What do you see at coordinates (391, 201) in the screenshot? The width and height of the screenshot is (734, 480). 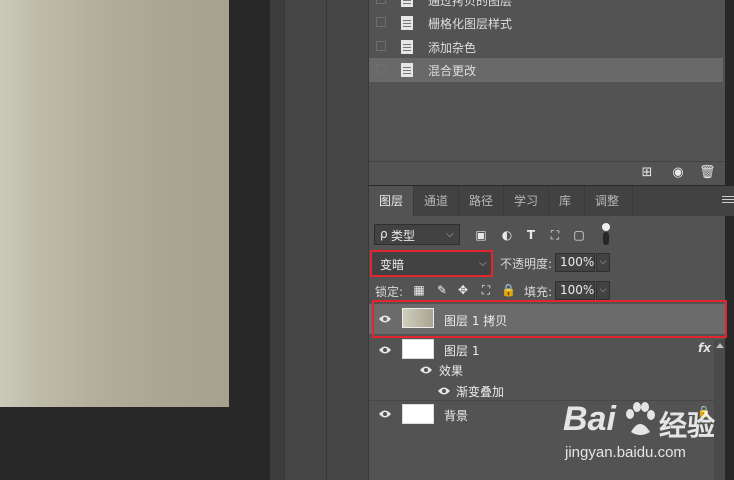 I see `tab-layers: 图层` at bounding box center [391, 201].